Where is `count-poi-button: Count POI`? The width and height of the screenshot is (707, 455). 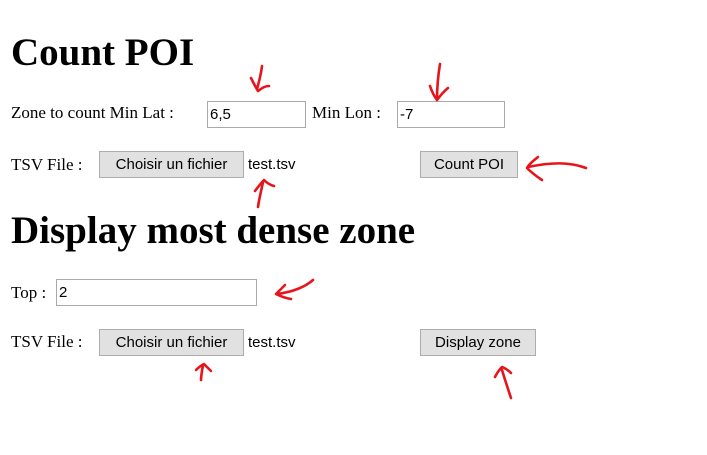 count-poi-button: Count POI is located at coordinates (469, 164).